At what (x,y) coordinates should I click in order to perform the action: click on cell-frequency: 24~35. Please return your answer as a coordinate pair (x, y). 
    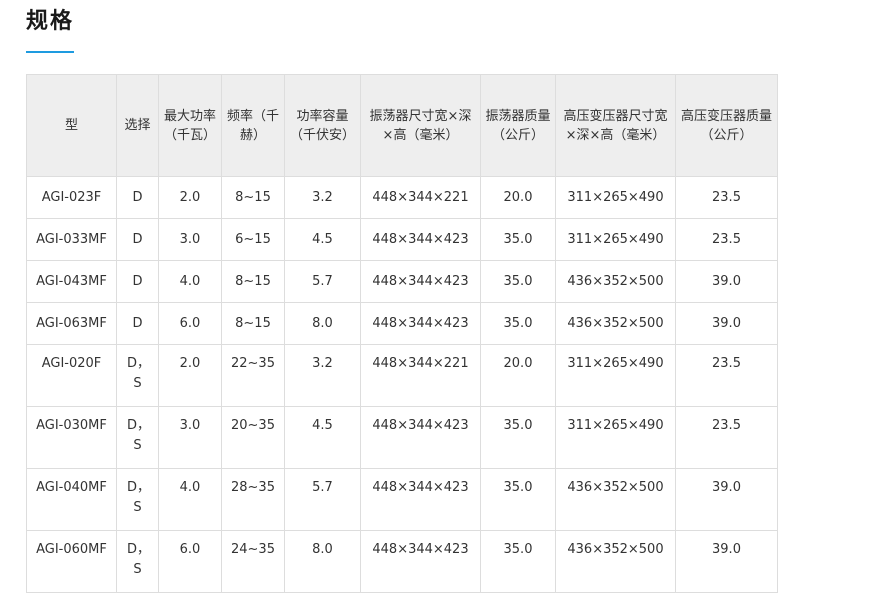
    Looking at the image, I should click on (253, 561).